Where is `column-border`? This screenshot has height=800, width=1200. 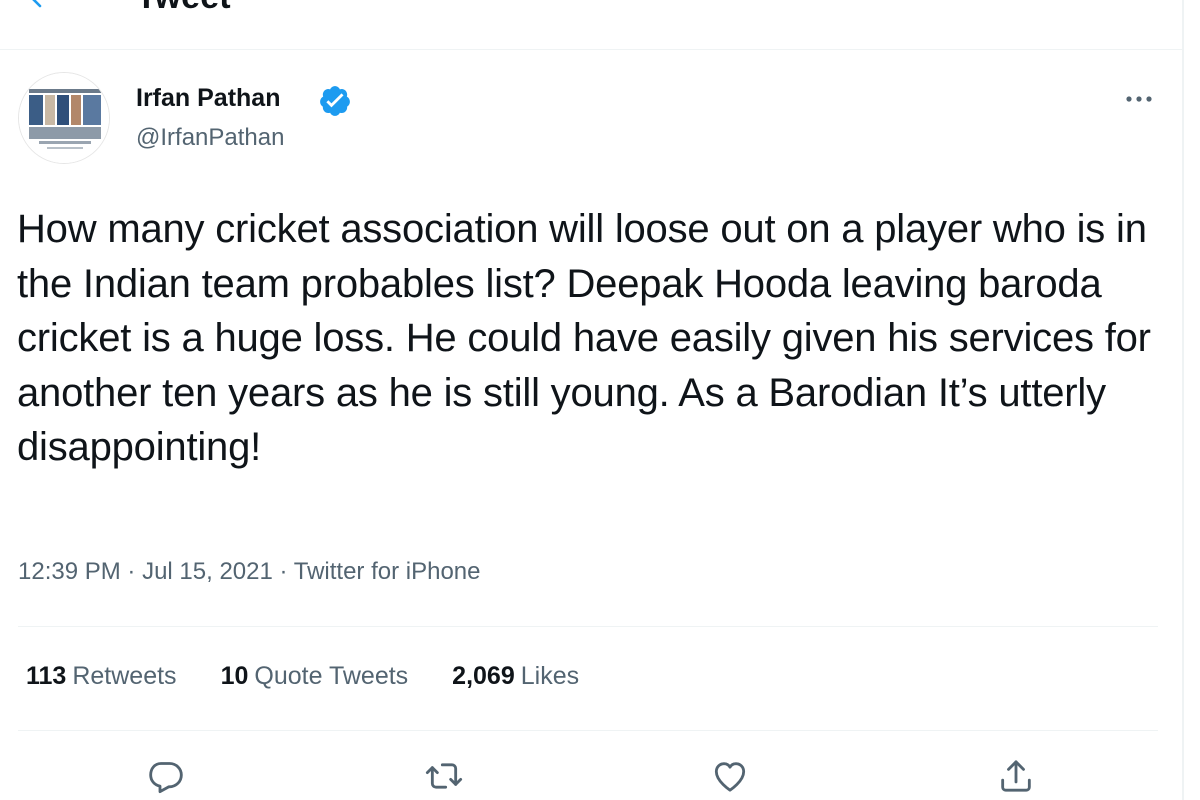 column-border is located at coordinates (1183, 400).